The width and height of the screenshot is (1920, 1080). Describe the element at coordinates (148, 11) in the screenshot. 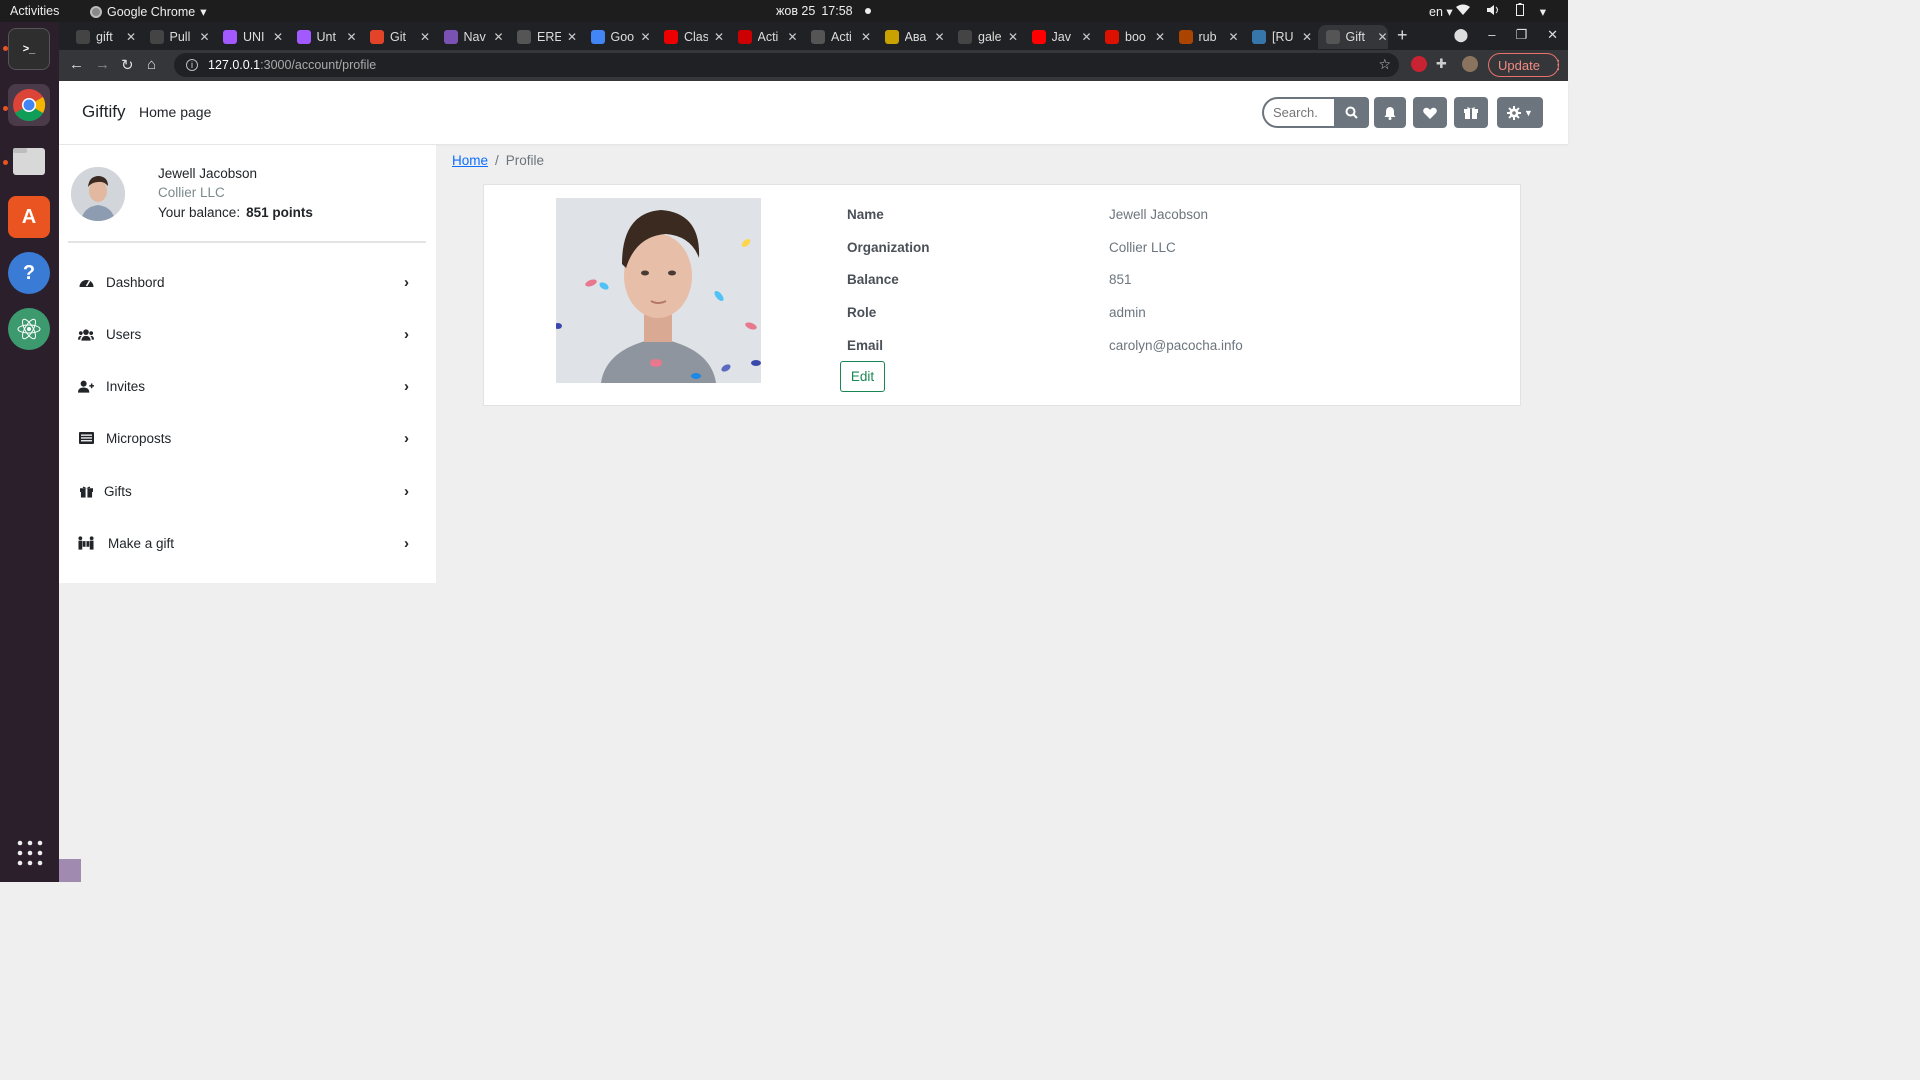

I see `app-menu: Google Chrome ▾` at that location.